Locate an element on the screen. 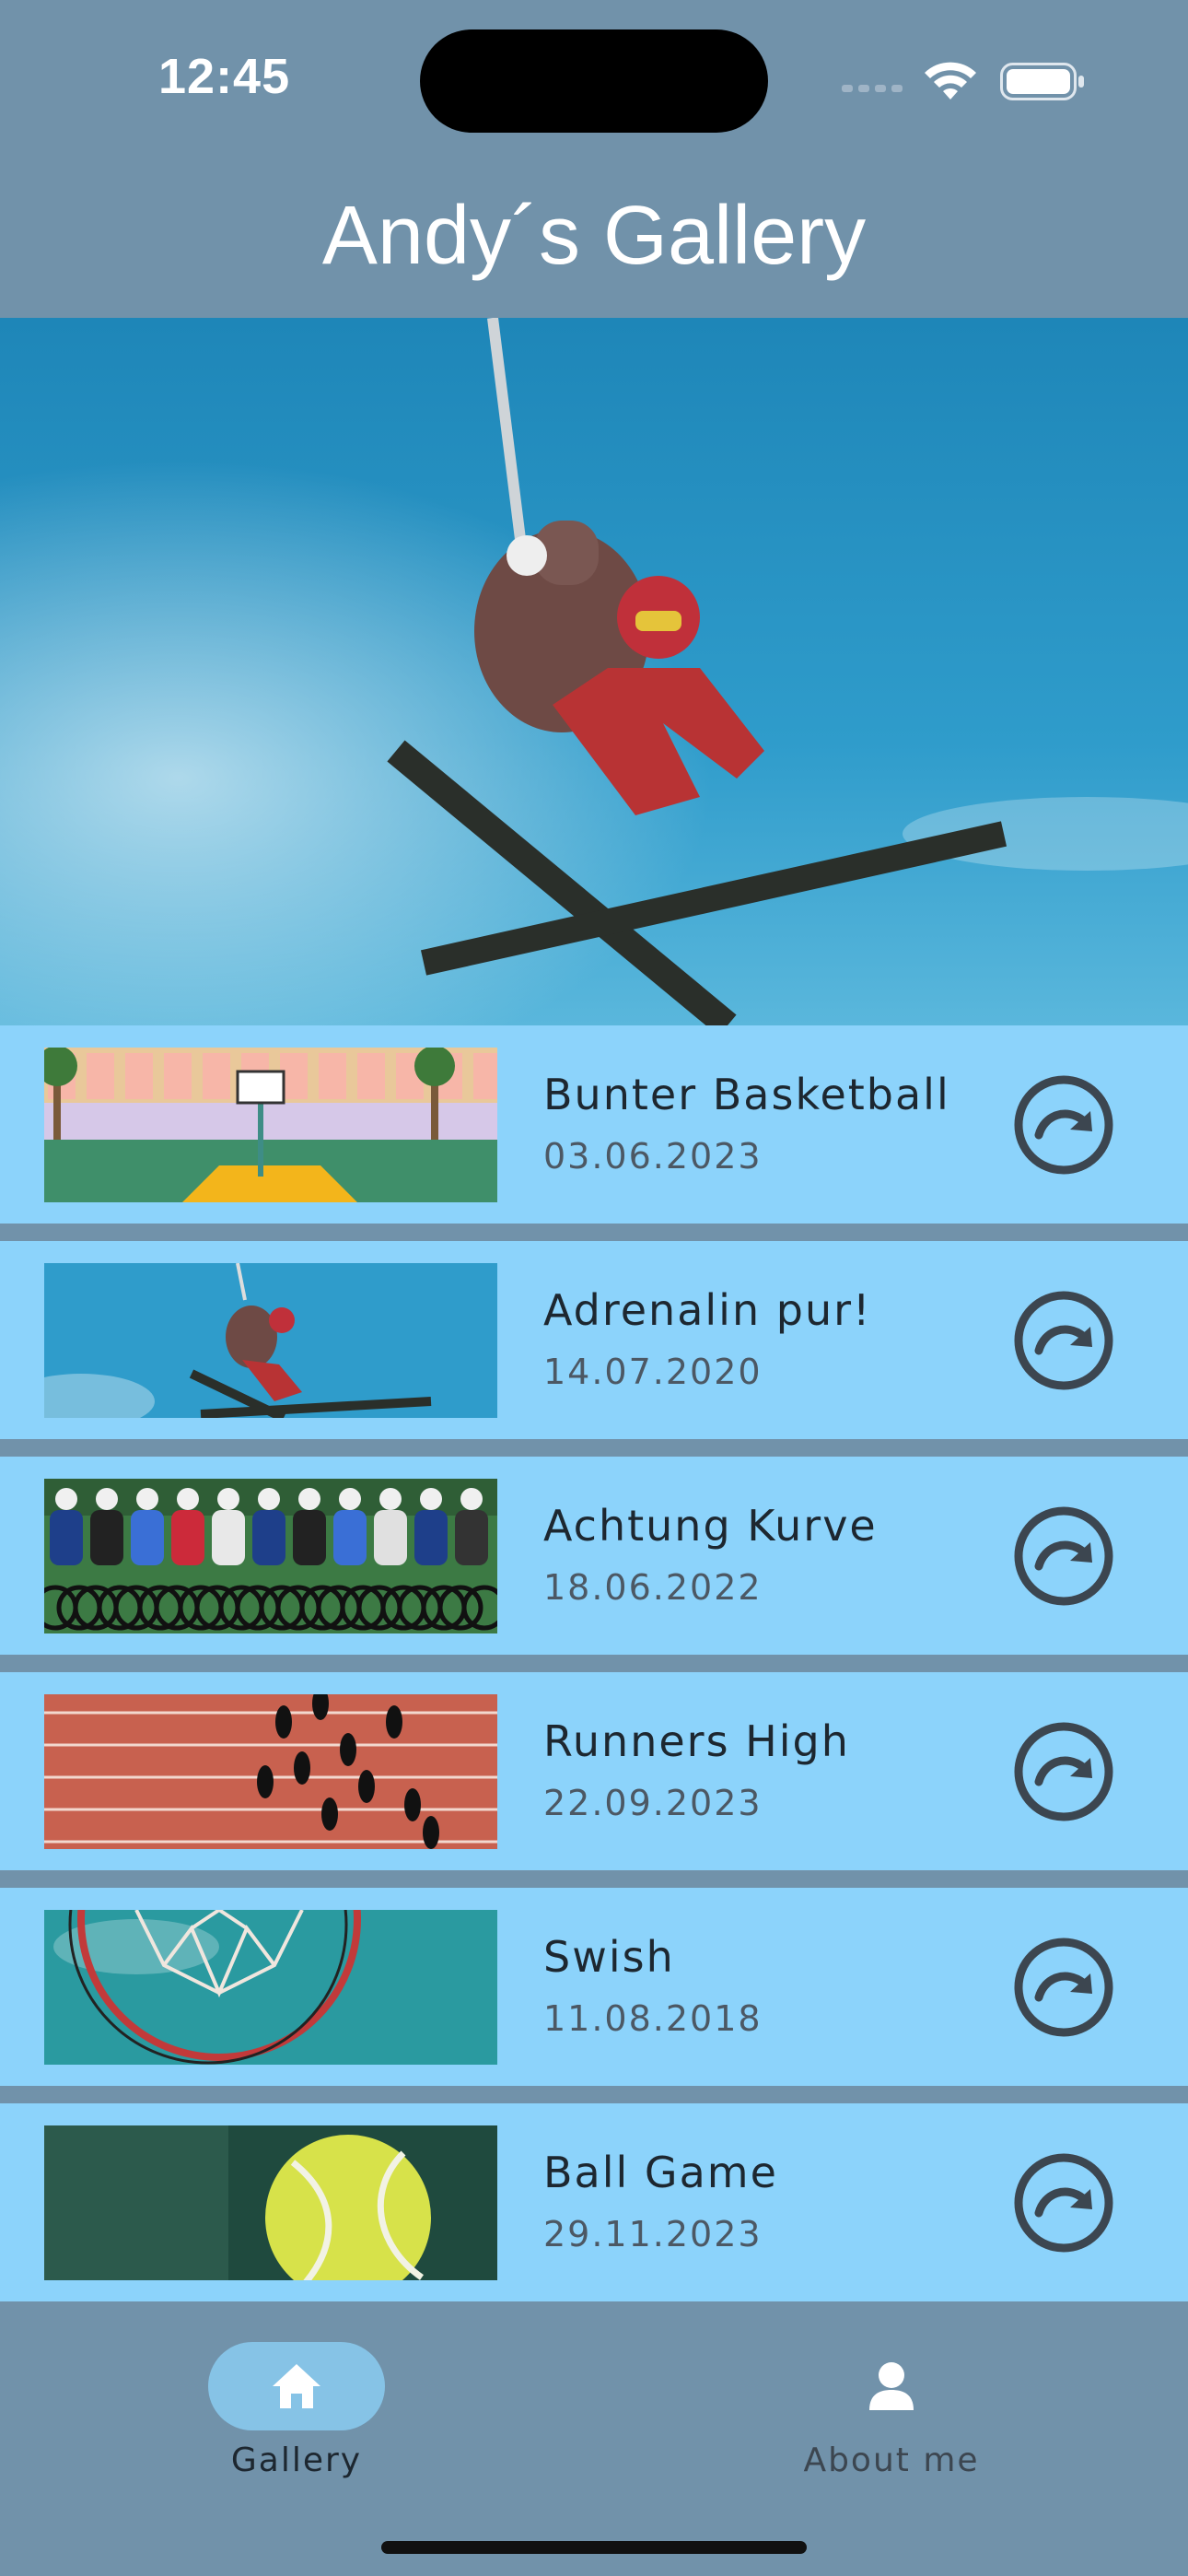 The height and width of the screenshot is (2576, 1188). gallery-list-item: Adrenalin pur! 14.07.2020 is located at coordinates (594, 1340).